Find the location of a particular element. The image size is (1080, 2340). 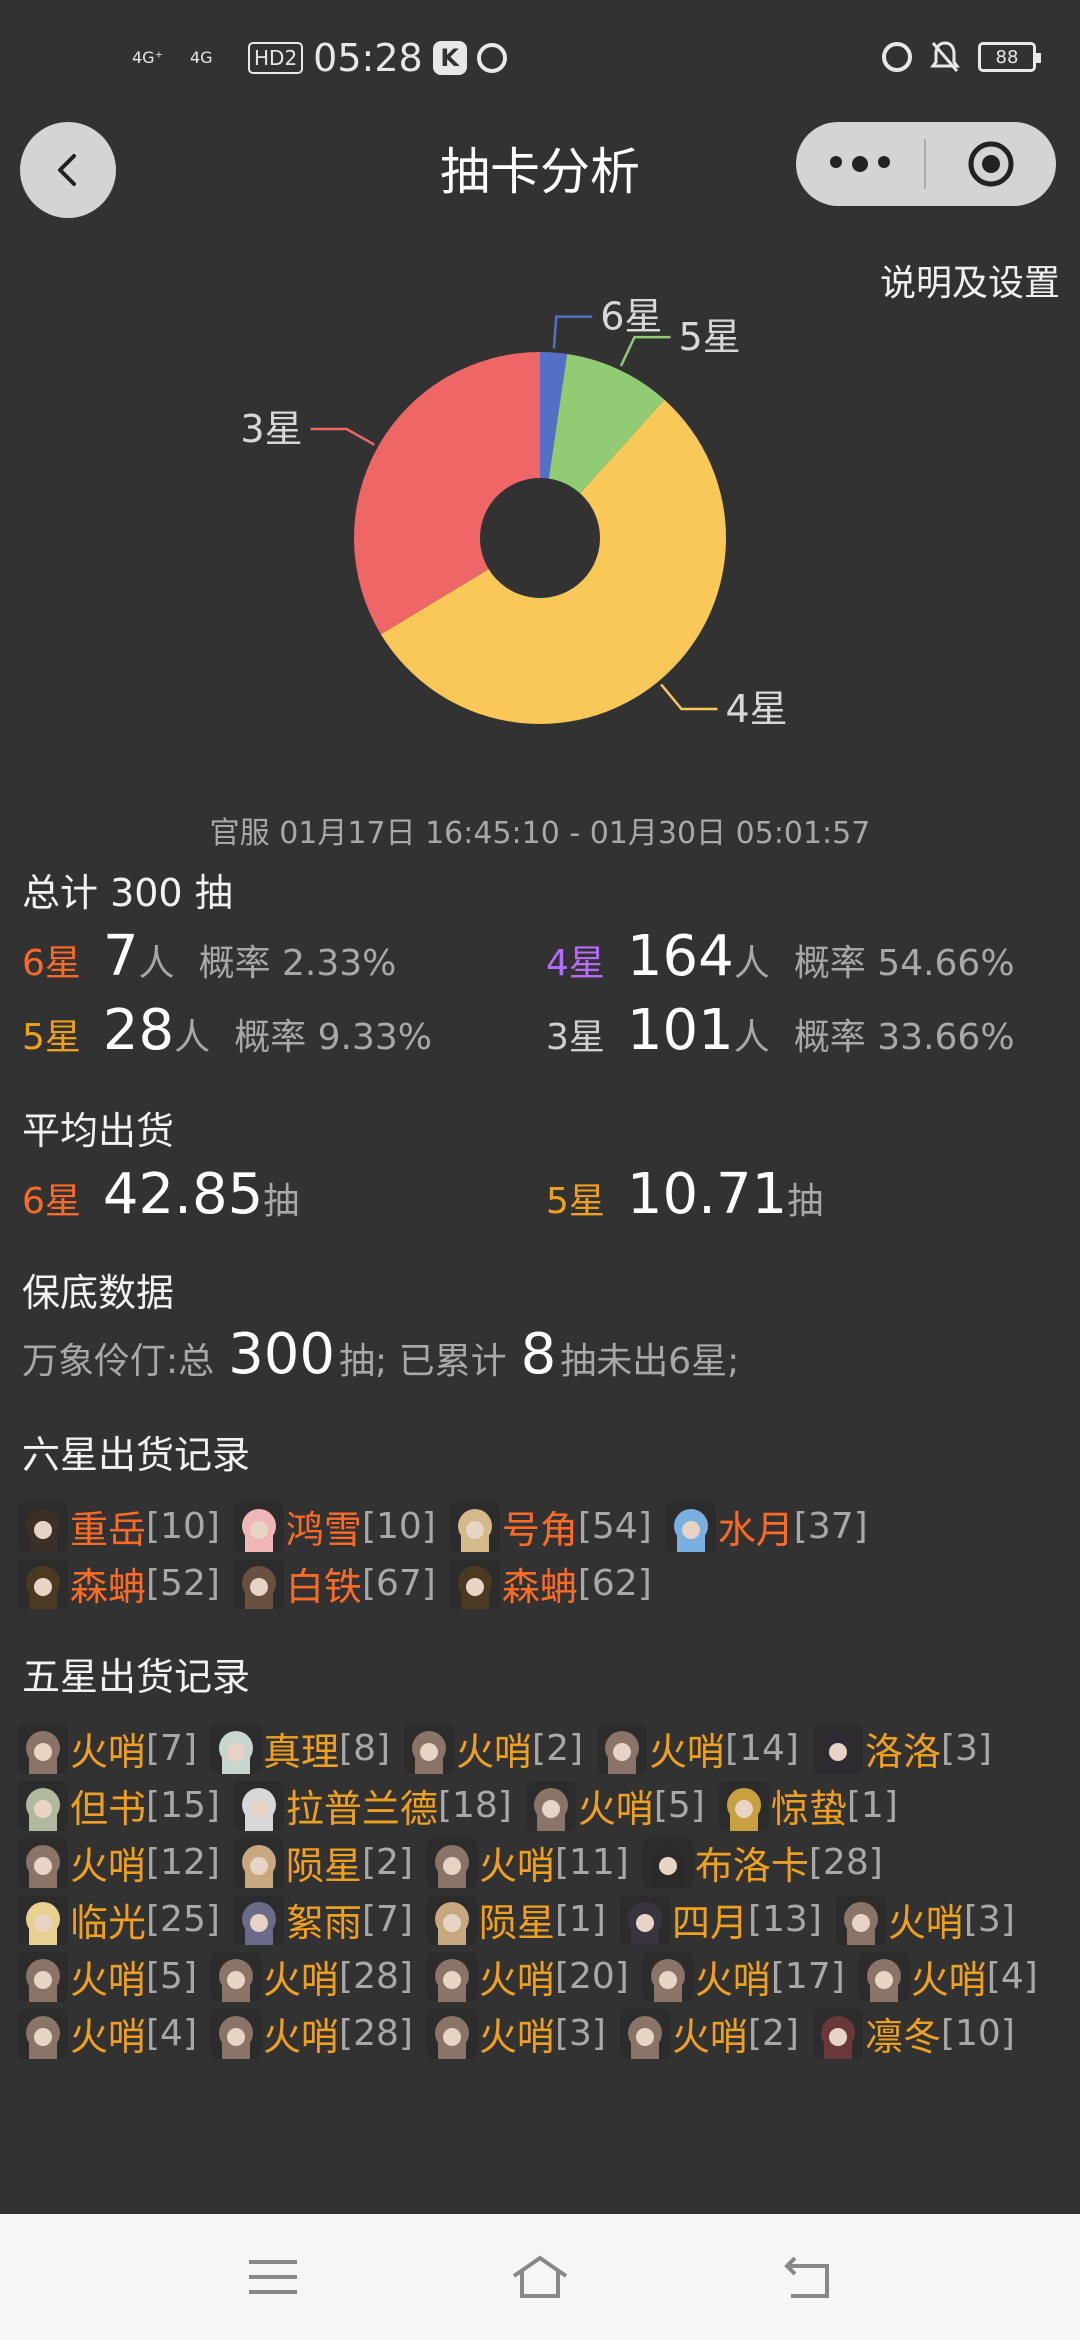

more-button is located at coordinates (860, 164).